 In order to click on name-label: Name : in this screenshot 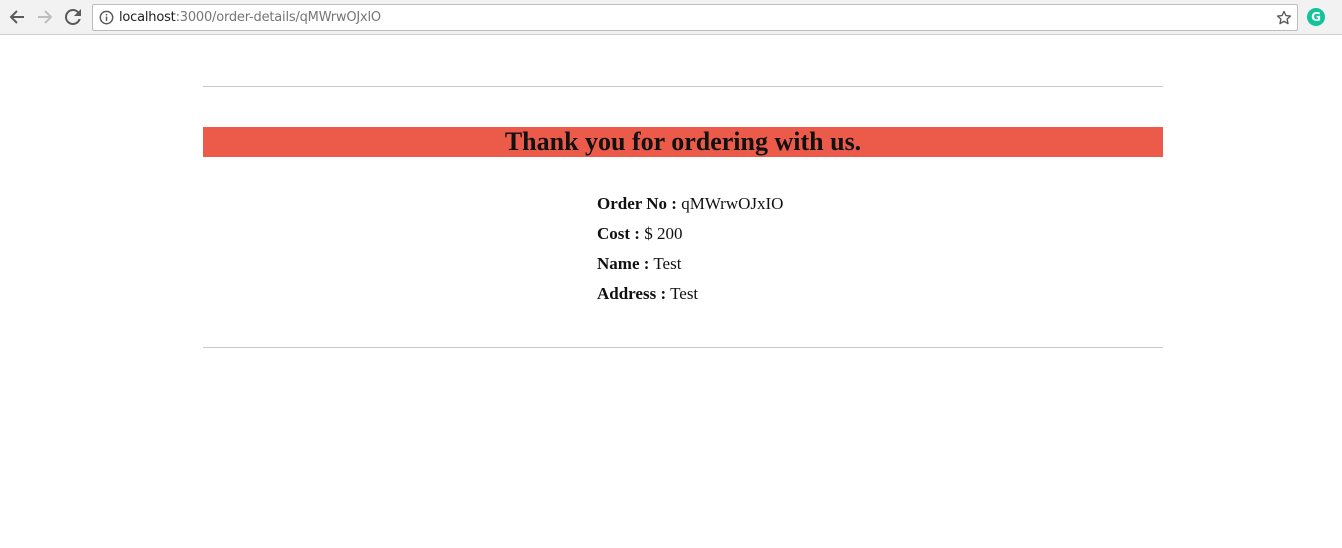, I will do `click(623, 263)`.